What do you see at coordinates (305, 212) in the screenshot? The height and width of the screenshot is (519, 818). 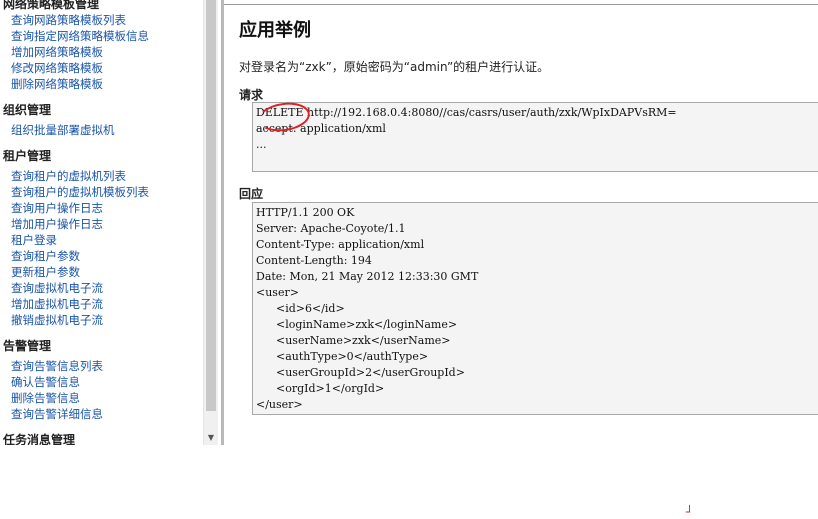 I see `response-line: HTTP/1.1 200 OK` at bounding box center [305, 212].